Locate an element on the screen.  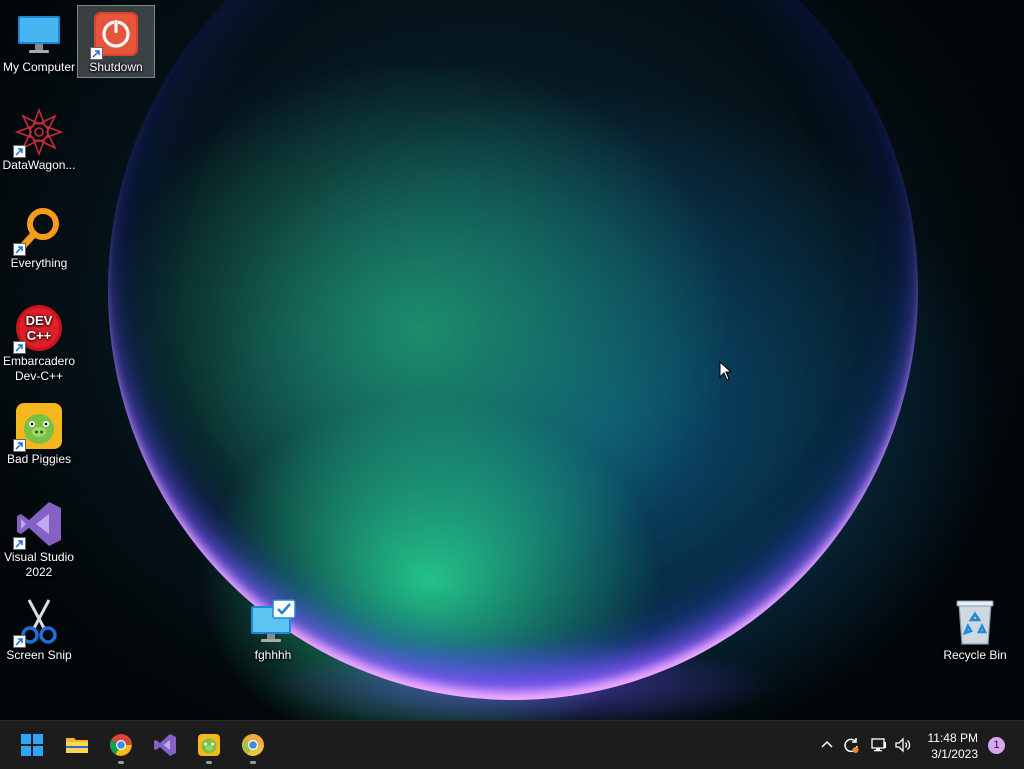
chrome-icon is located at coordinates (121, 745).